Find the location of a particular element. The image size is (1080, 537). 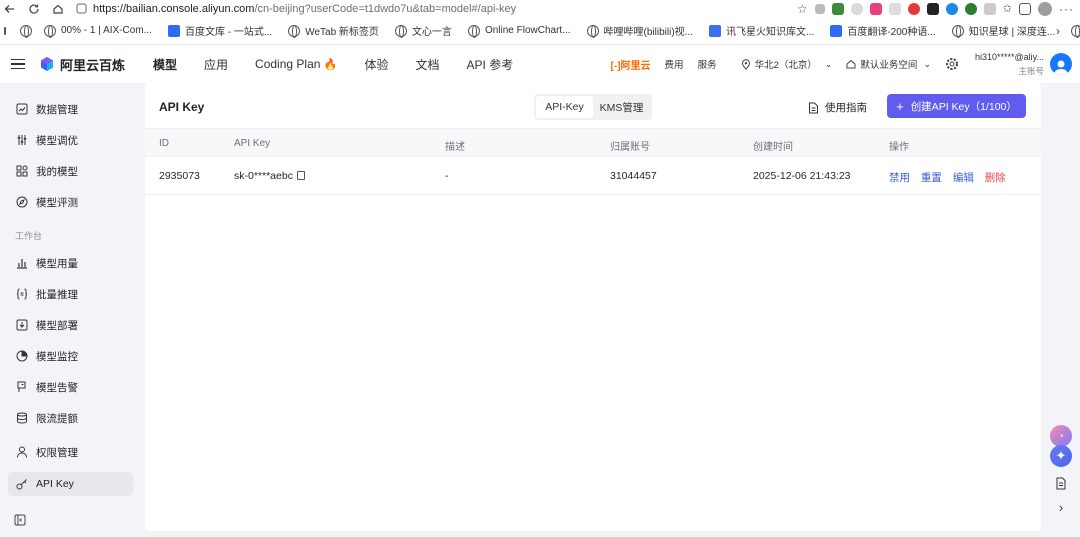

sparkle-icon: ✦ is located at coordinates (1061, 456).